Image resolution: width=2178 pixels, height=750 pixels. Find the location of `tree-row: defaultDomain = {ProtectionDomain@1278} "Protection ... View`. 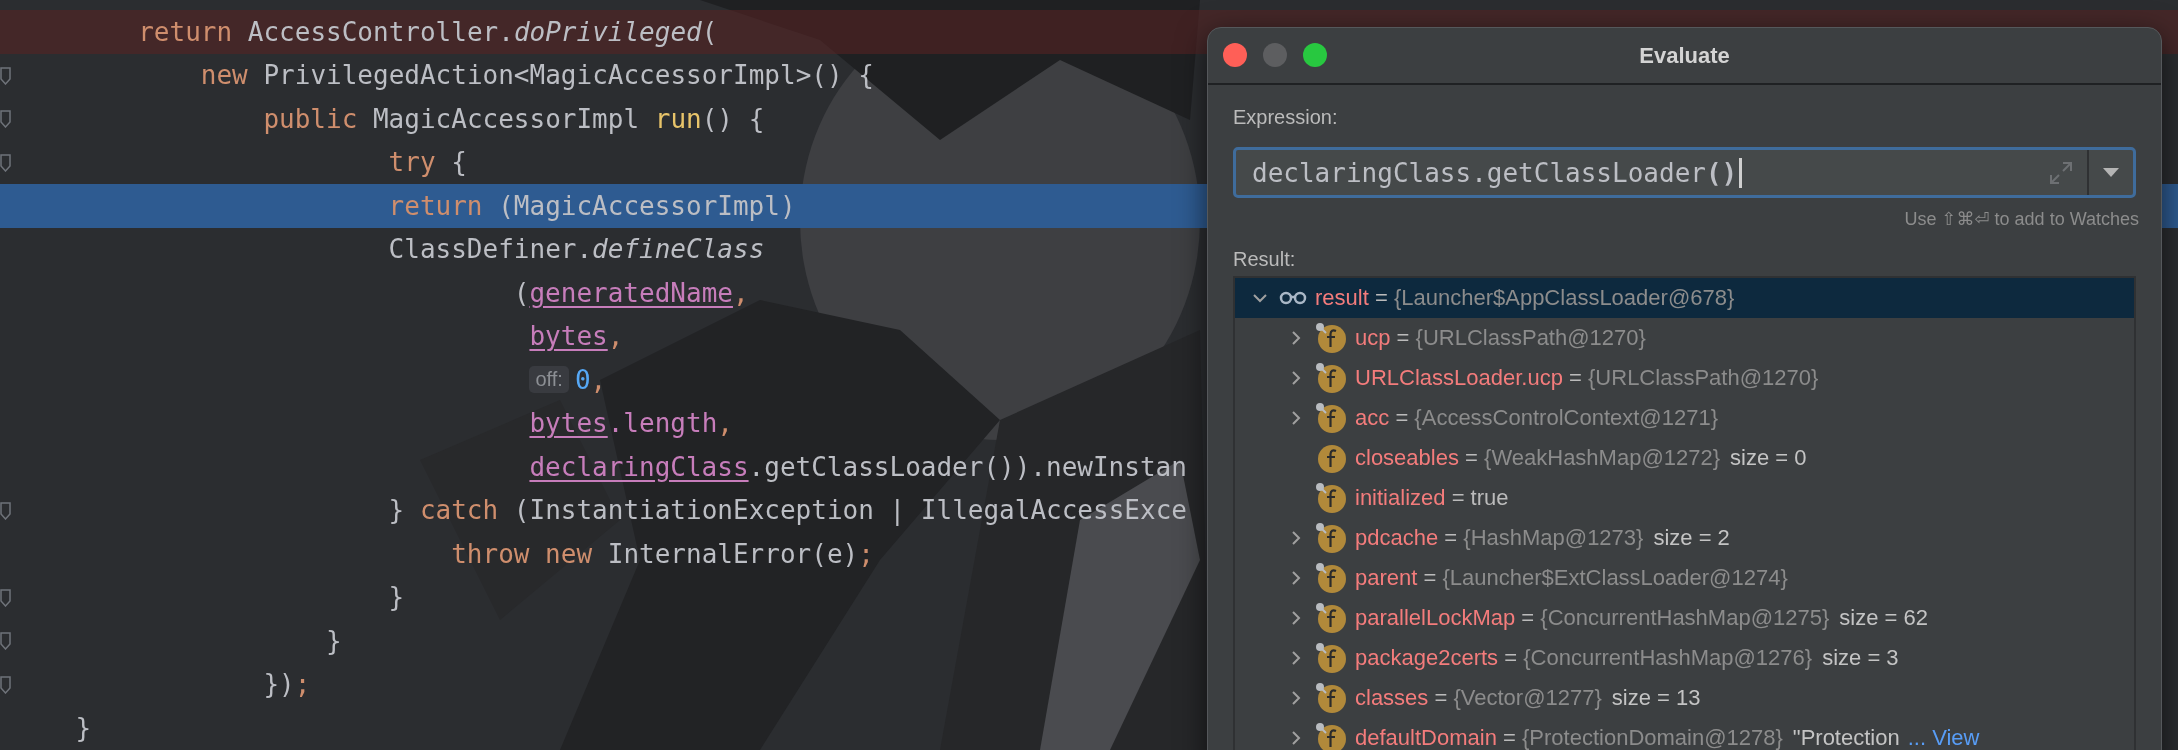

tree-row: defaultDomain = {ProtectionDomain@1278} "Protection ... View is located at coordinates (1684, 734).